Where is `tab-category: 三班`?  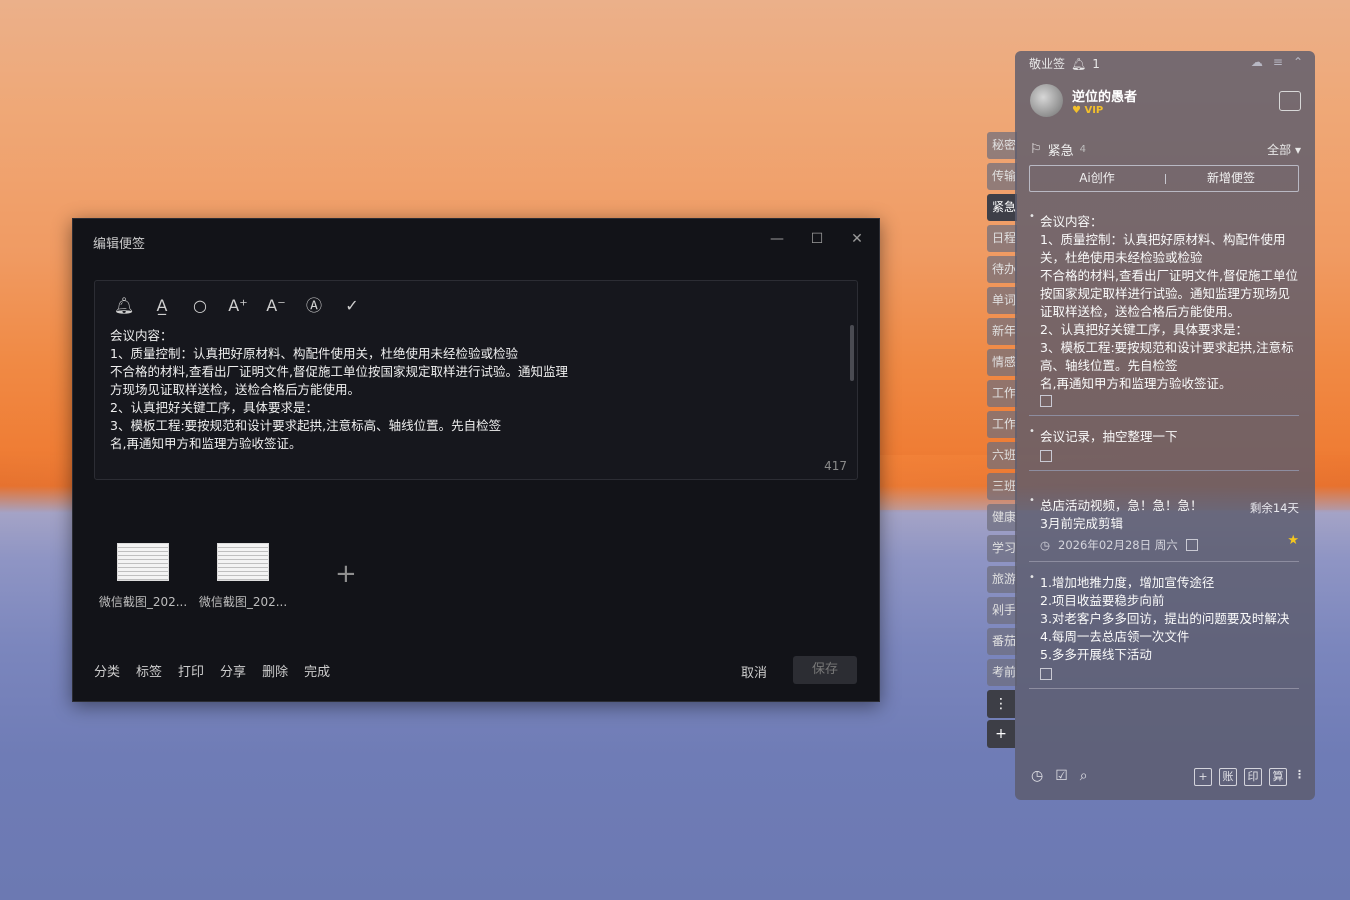
tab-category: 三班 is located at coordinates (1002, 486).